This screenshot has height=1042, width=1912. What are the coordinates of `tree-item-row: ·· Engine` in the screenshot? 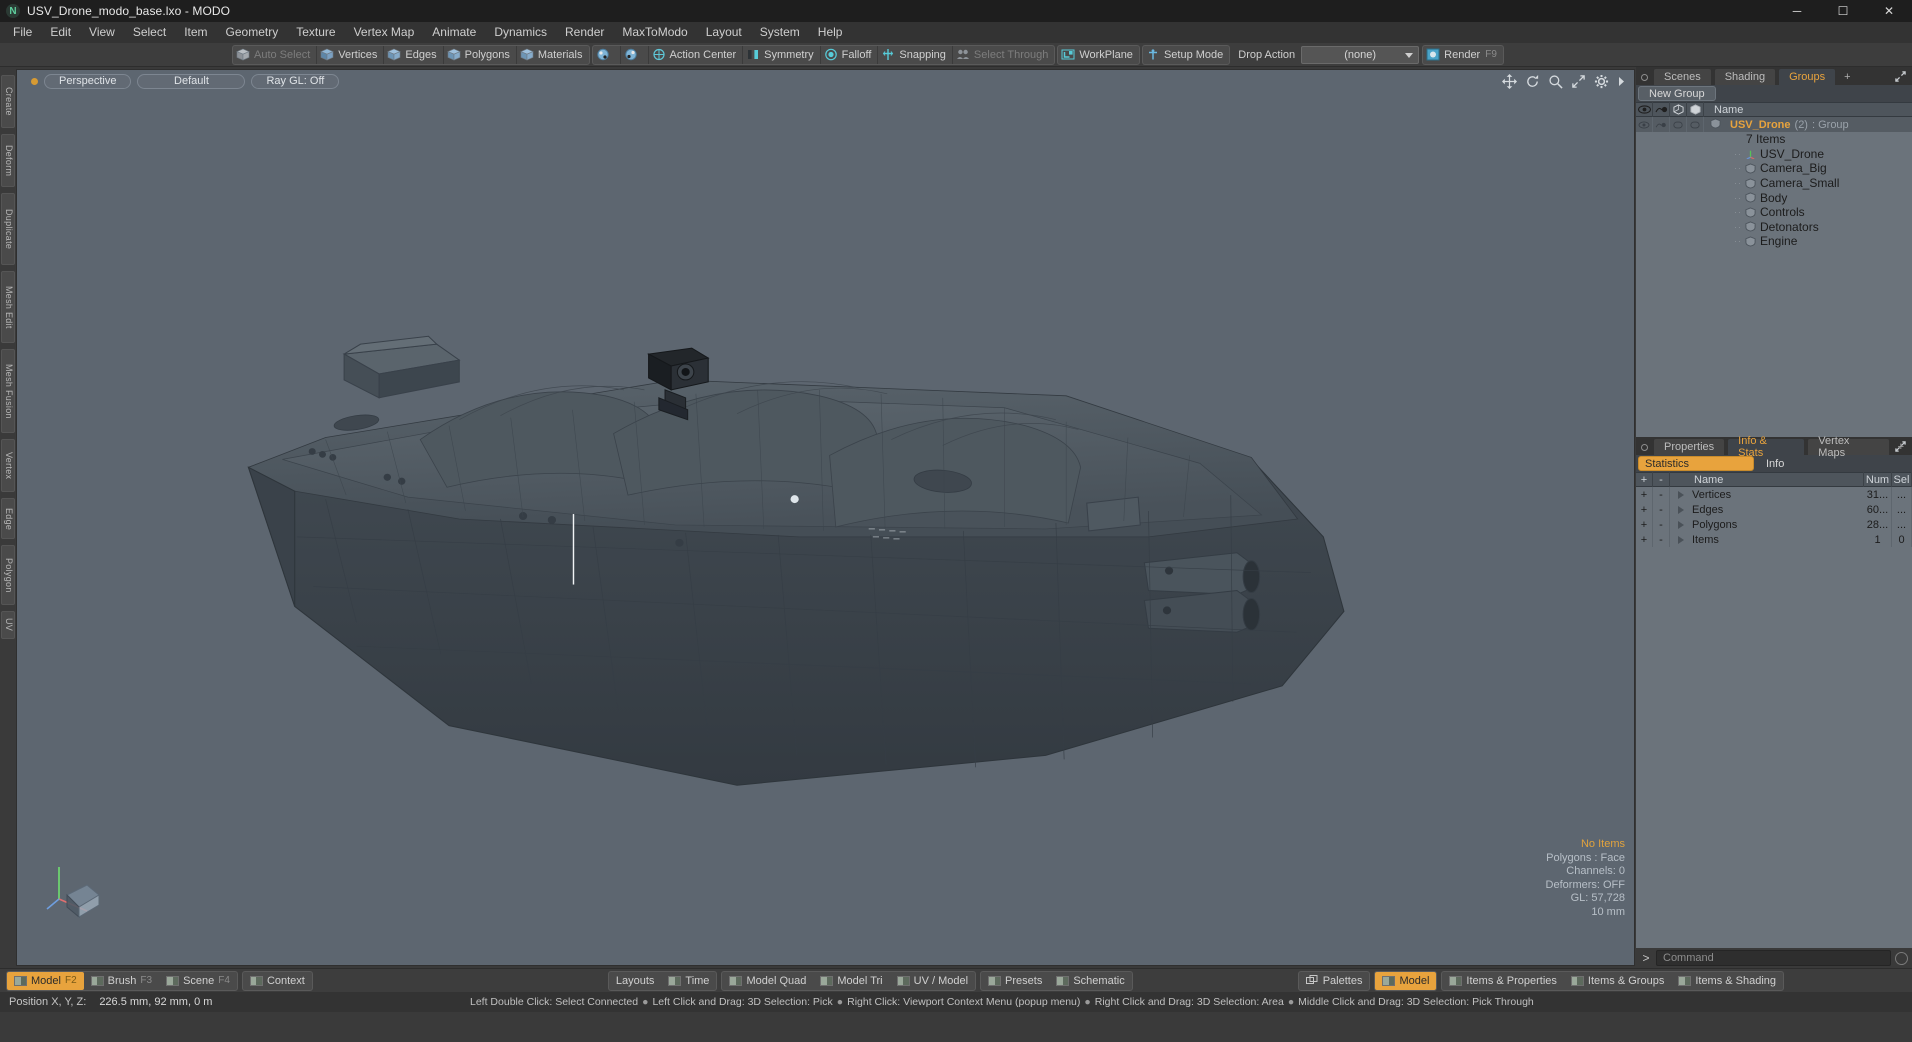 It's located at (1774, 241).